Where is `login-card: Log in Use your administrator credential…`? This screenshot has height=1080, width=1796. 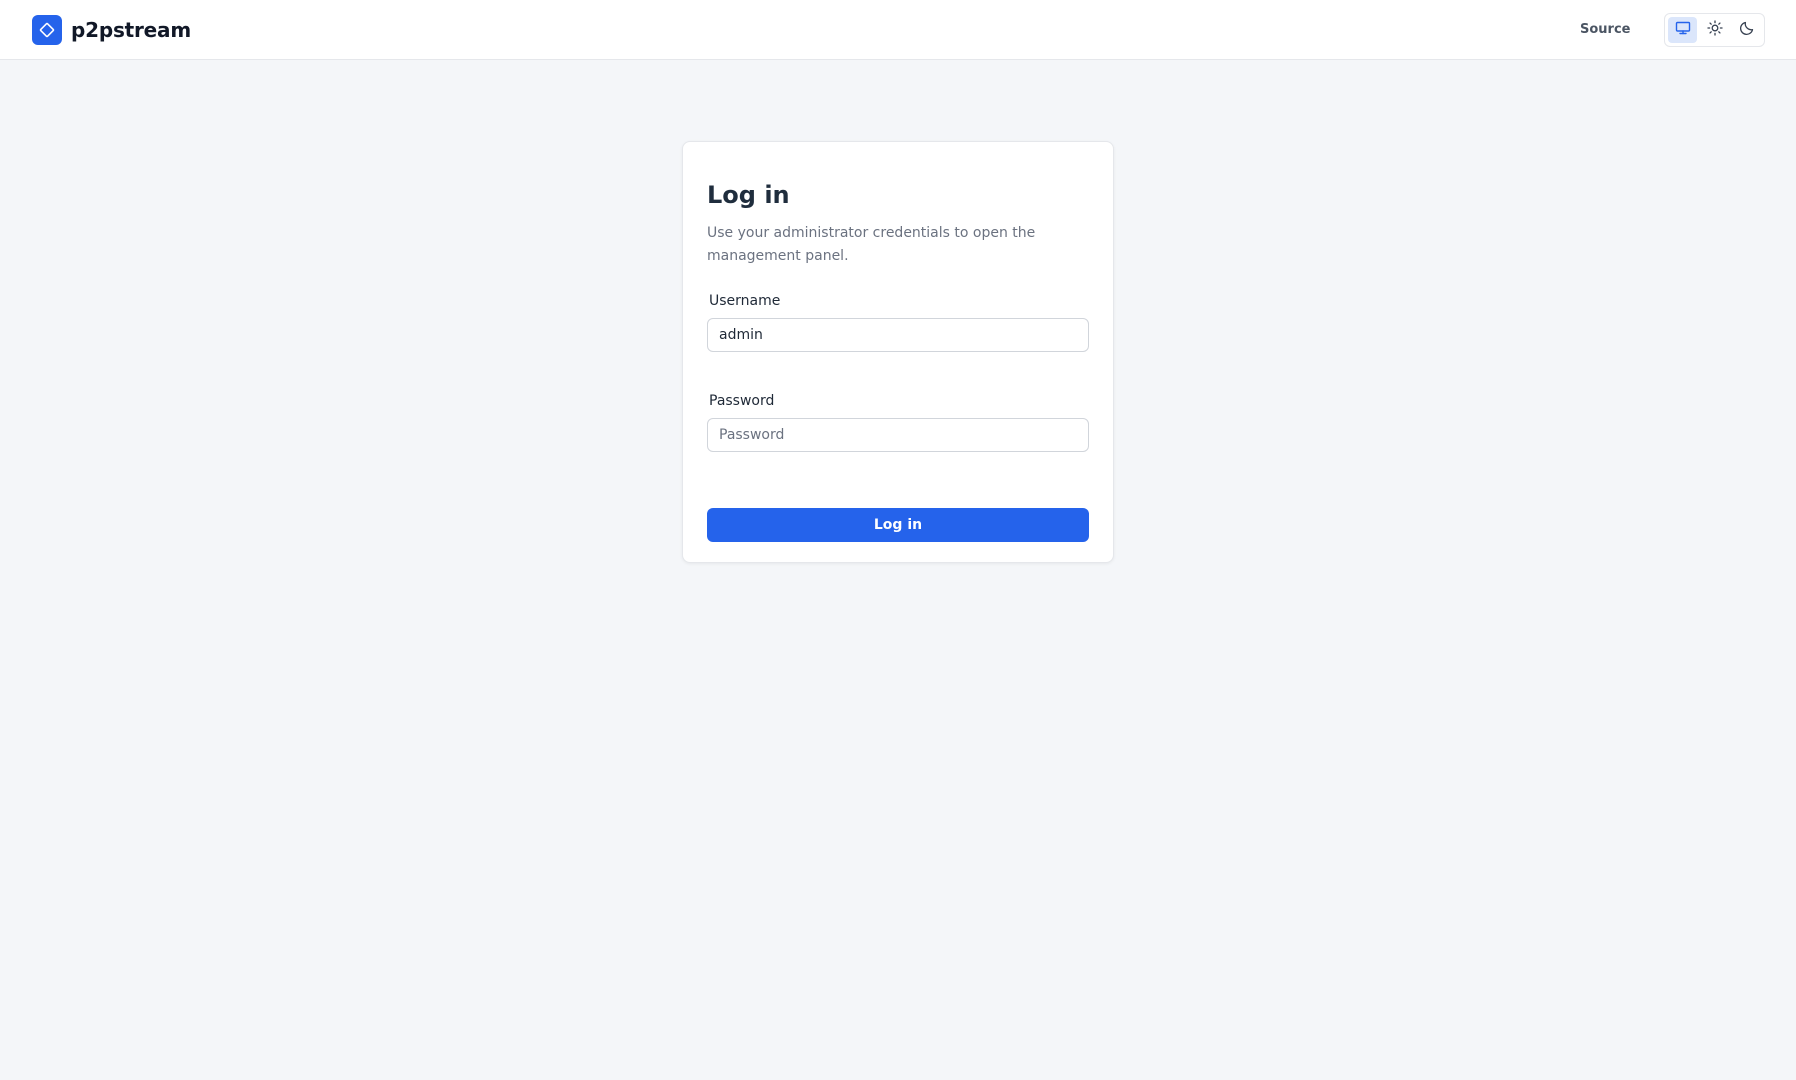
login-card: Log in Use your administrator credential… is located at coordinates (898, 352).